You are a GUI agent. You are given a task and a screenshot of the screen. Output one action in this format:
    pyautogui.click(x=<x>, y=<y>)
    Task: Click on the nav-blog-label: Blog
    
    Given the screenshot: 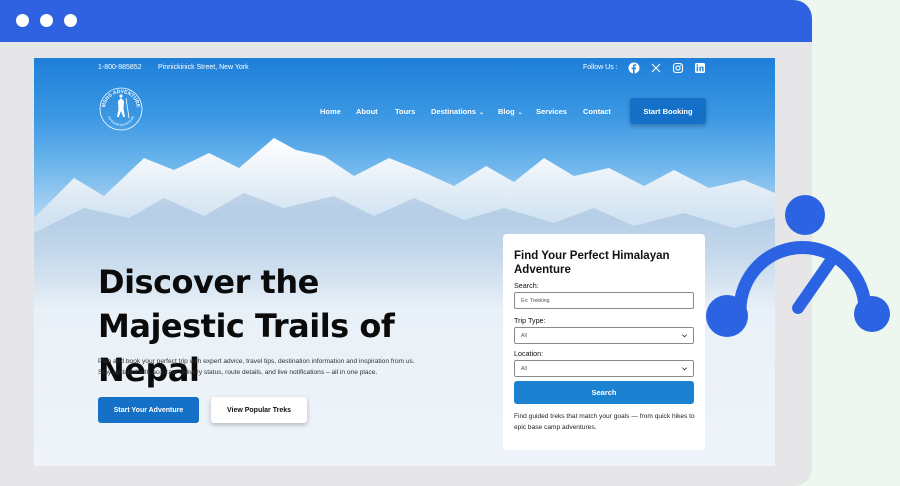 What is the action you would take?
    pyautogui.click(x=506, y=111)
    